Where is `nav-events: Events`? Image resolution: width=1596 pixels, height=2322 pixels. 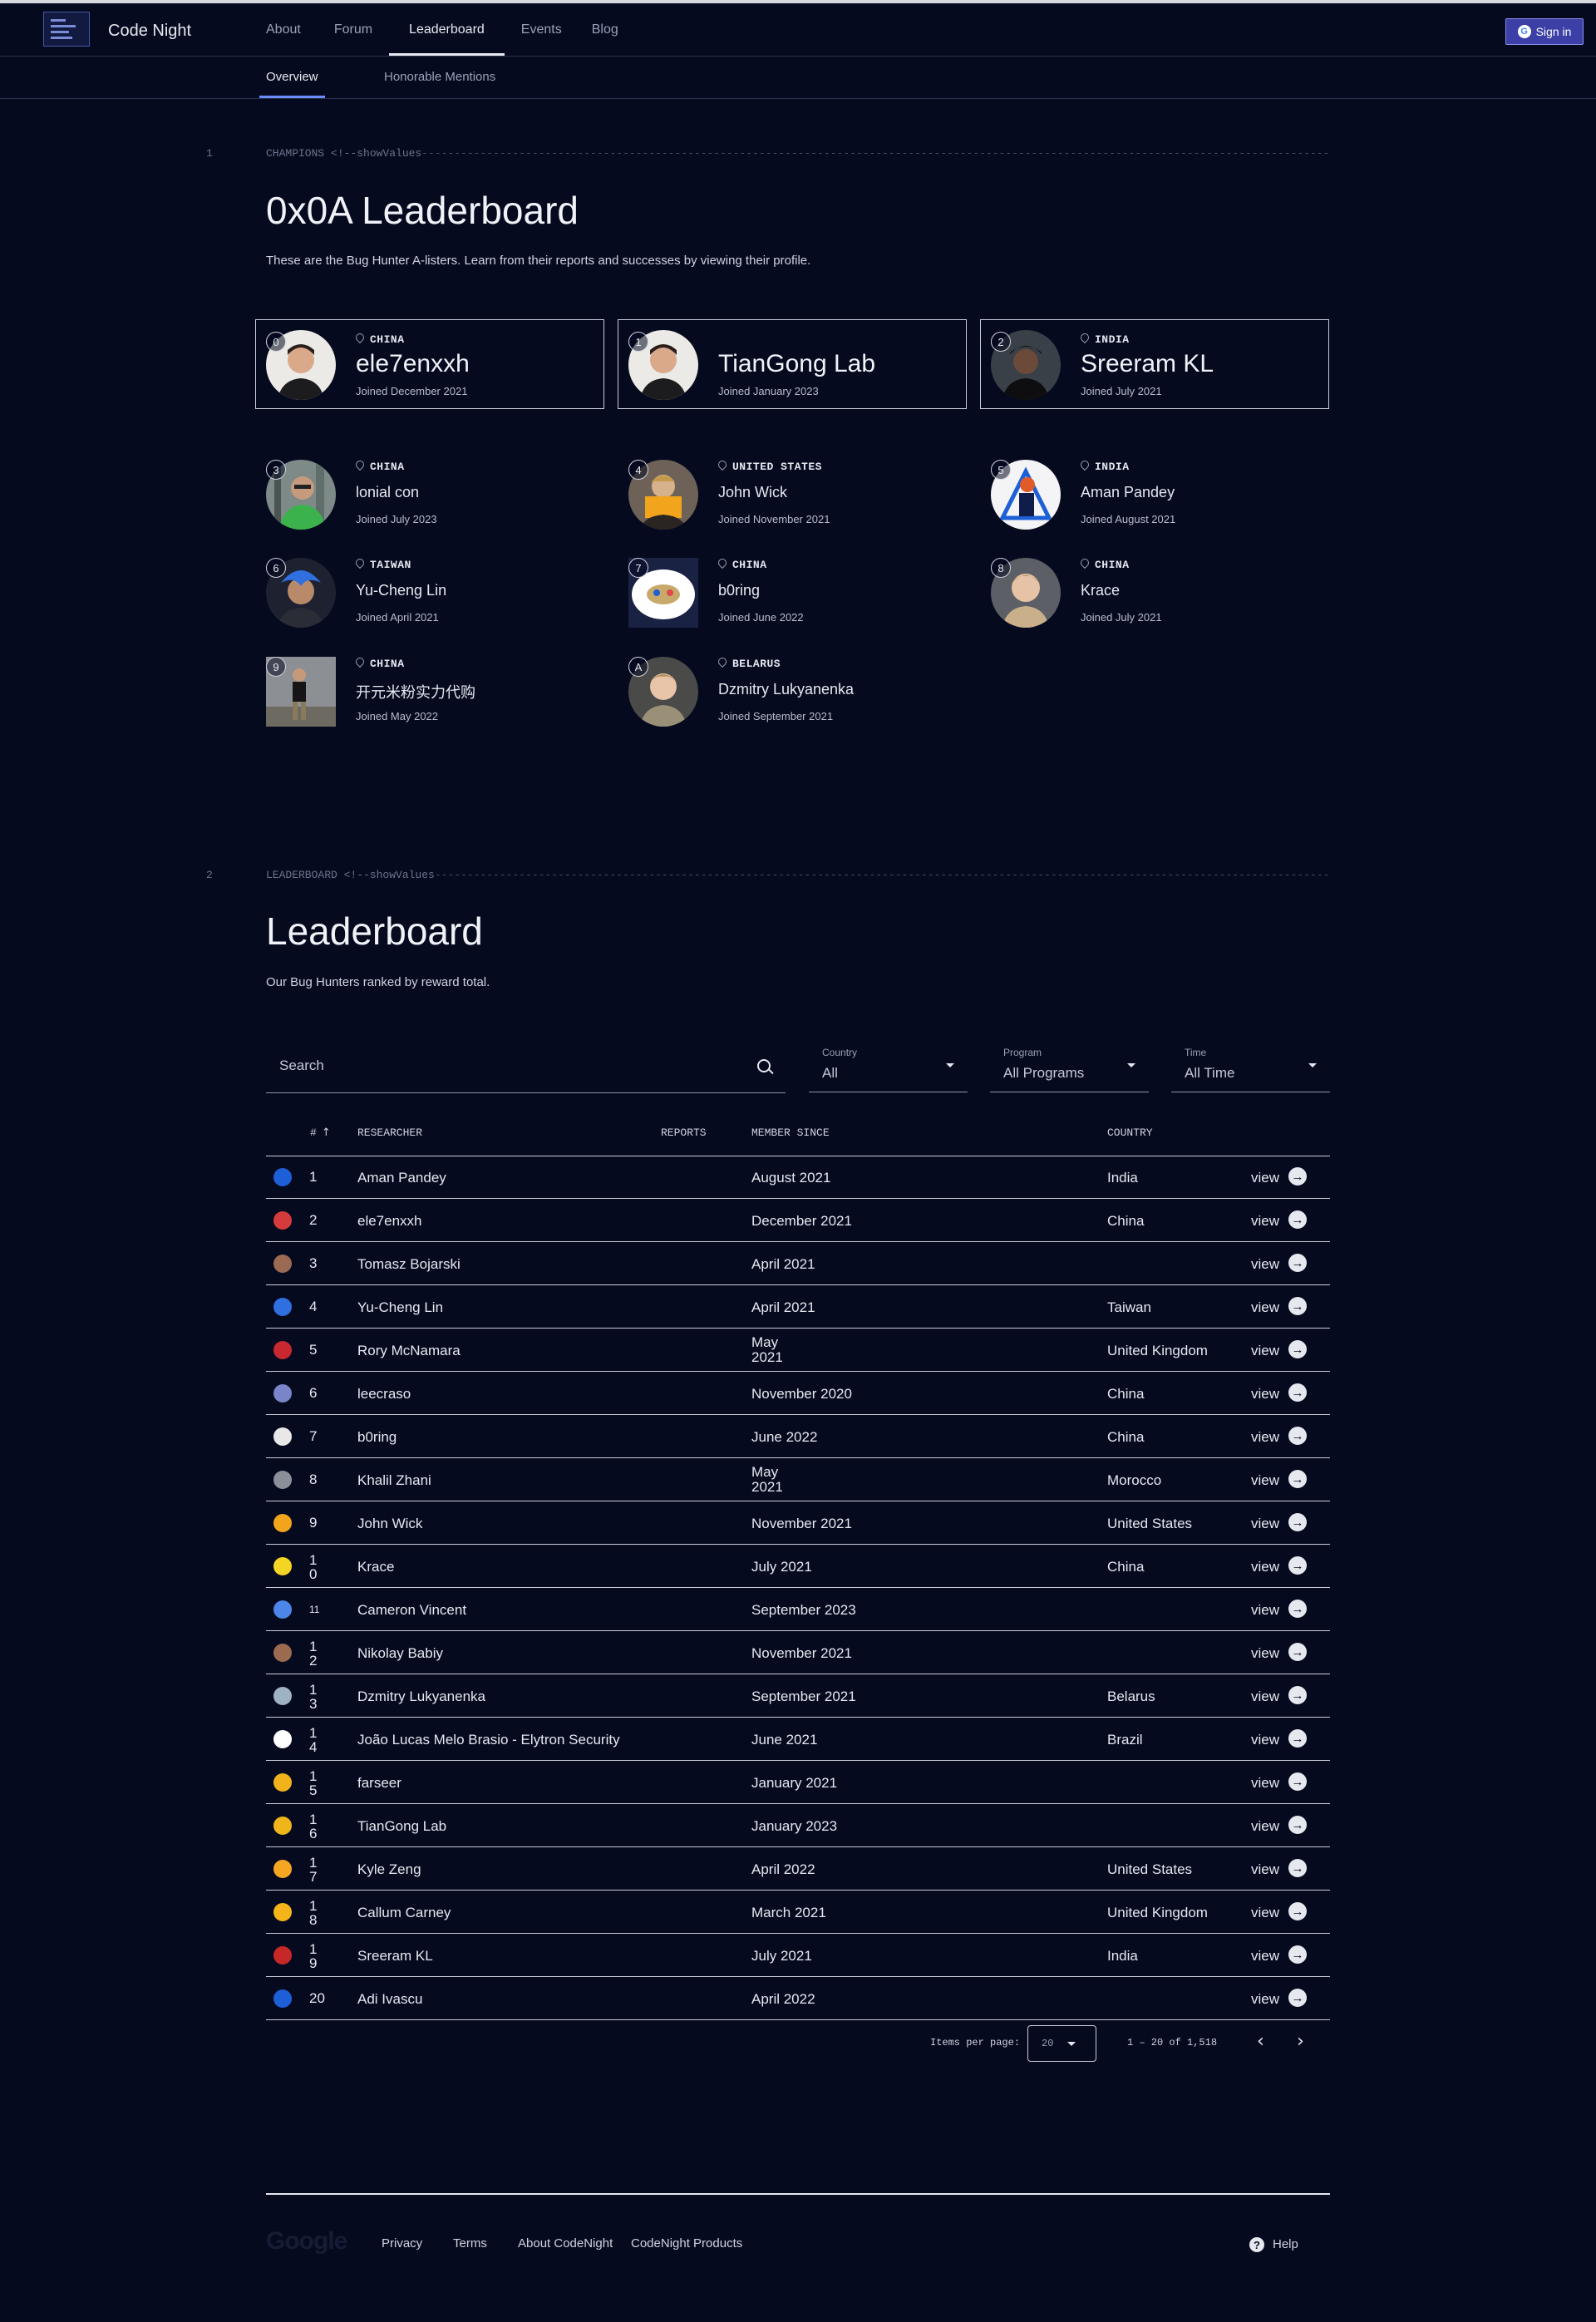
nav-events: Events is located at coordinates (542, 30).